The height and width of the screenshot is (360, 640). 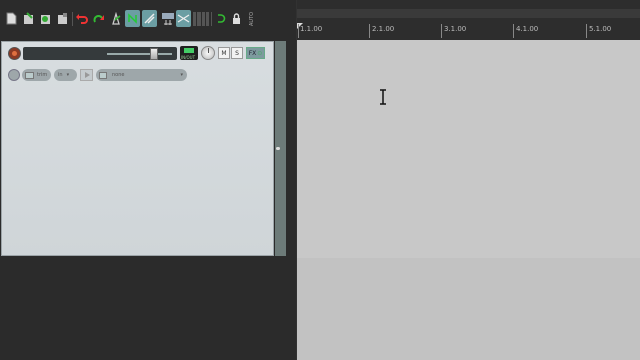 I want to click on mute-button: M, so click(x=224, y=53).